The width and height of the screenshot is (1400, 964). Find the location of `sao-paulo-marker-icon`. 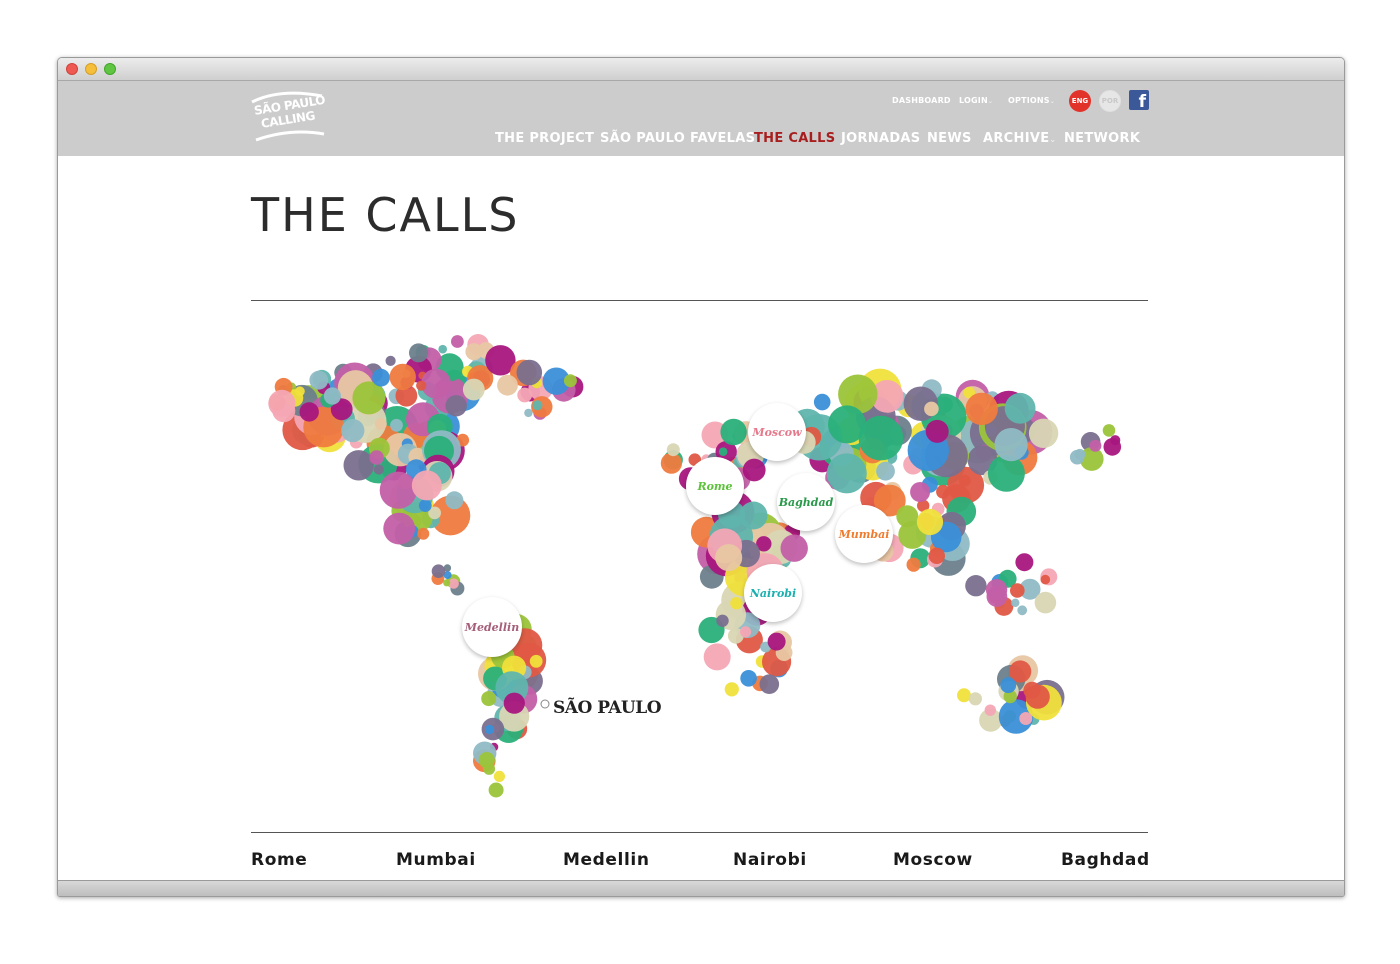

sao-paulo-marker-icon is located at coordinates (545, 704).